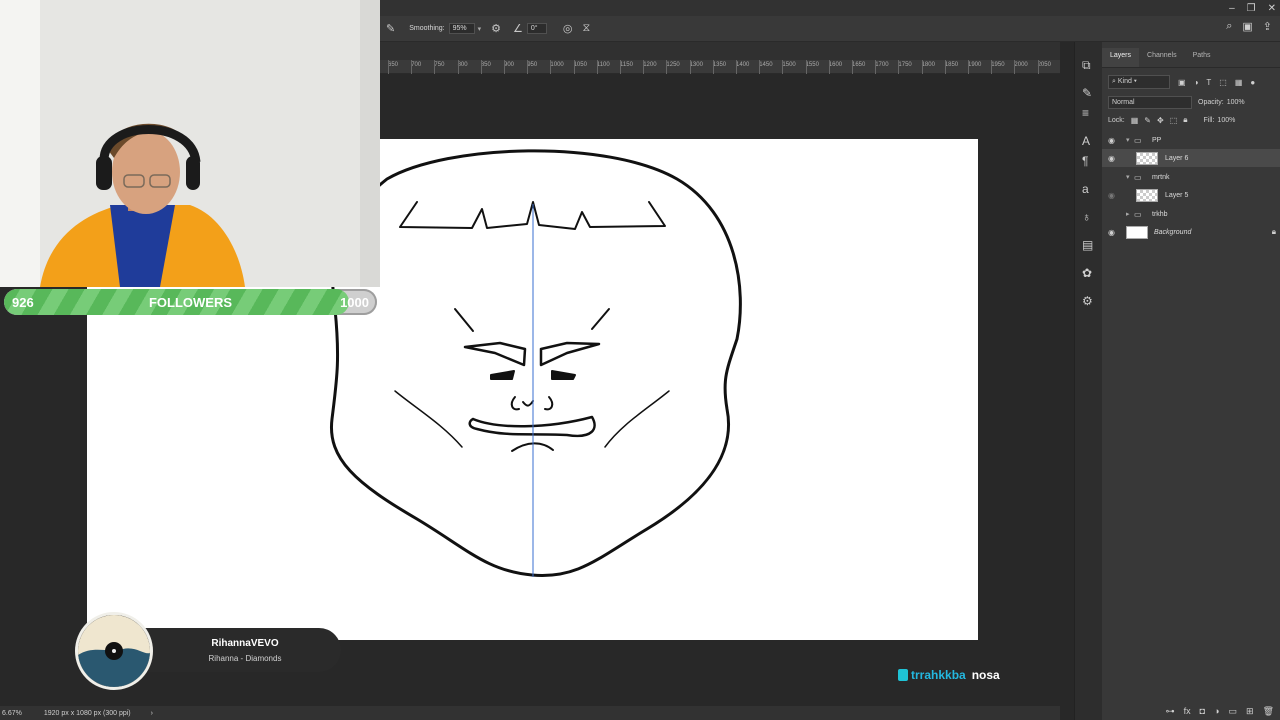 The width and height of the screenshot is (1280, 720). I want to click on workspace-icon: ▣, so click(1247, 26).